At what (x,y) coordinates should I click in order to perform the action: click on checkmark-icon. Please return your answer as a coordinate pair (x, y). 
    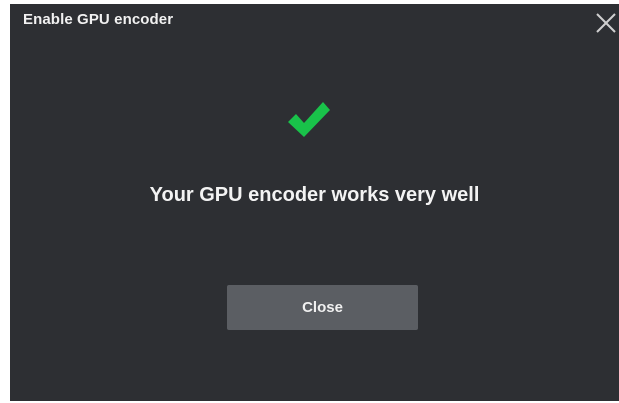
    Looking at the image, I should click on (309, 120).